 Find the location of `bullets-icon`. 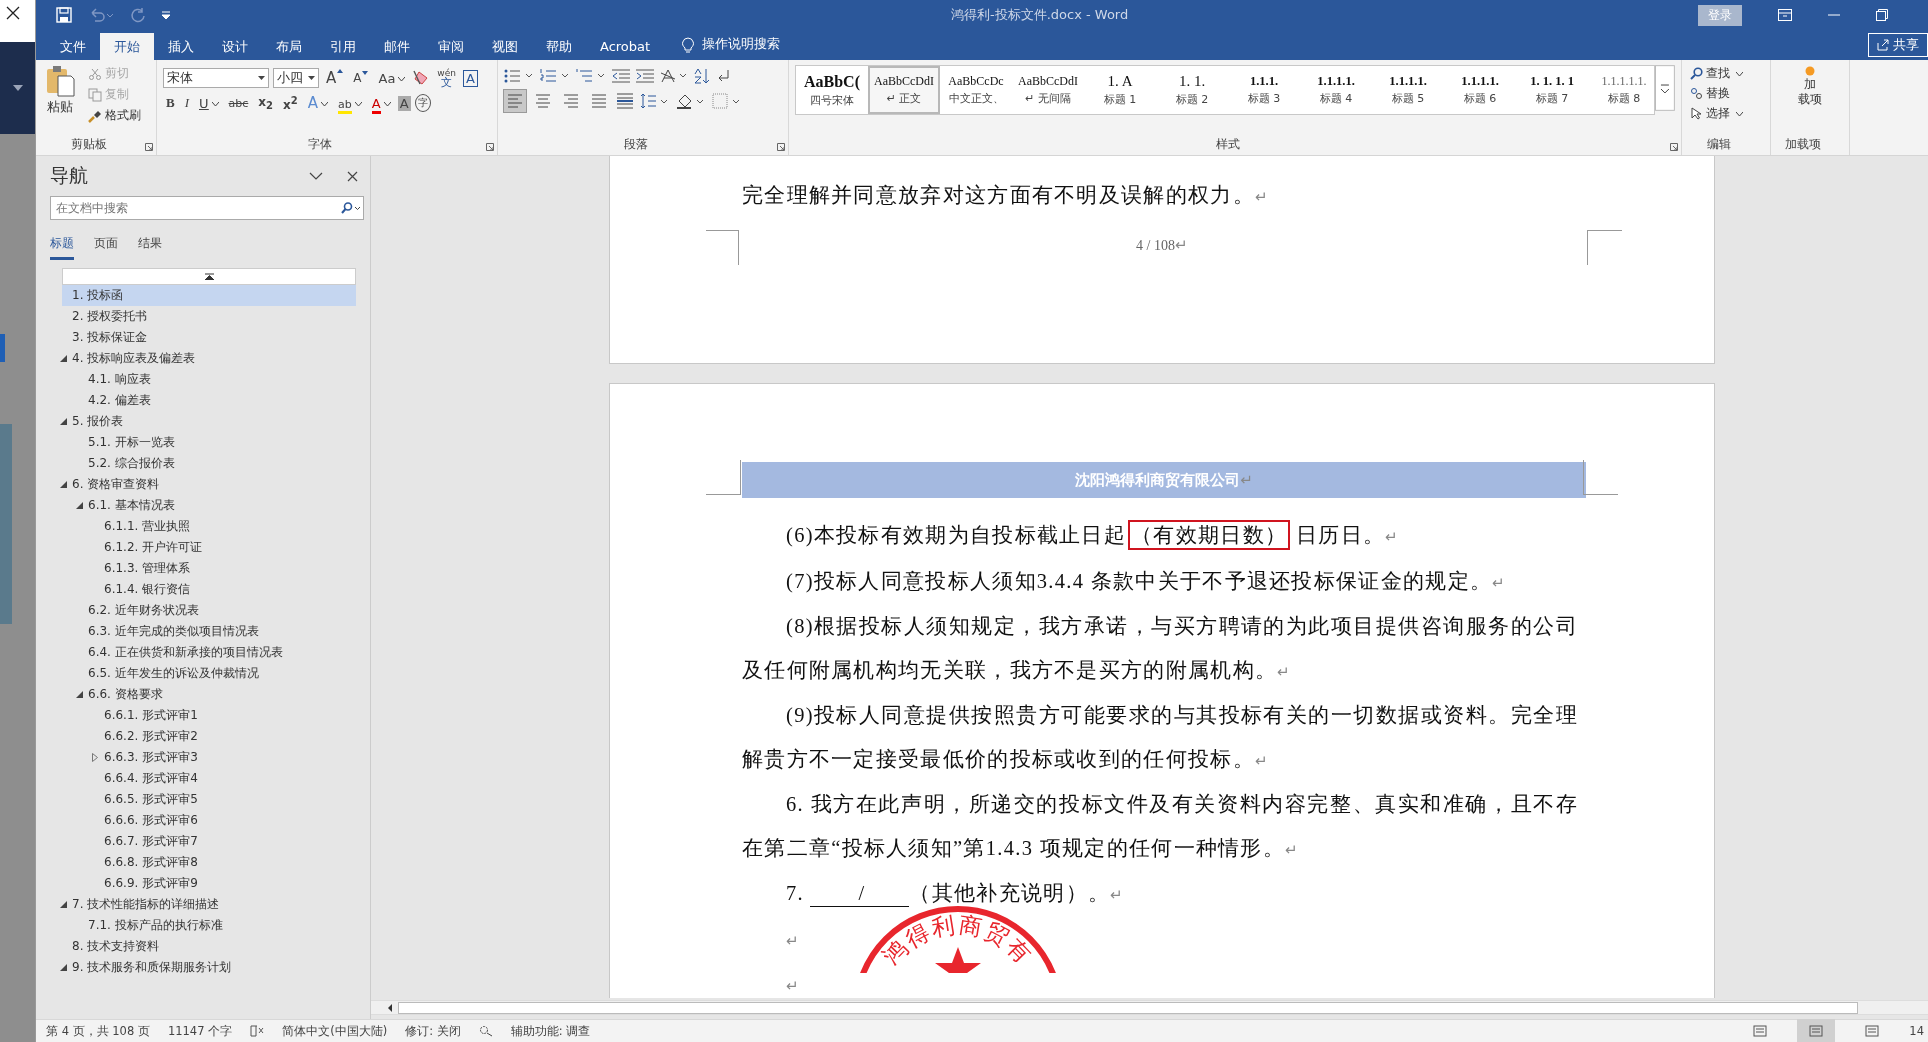

bullets-icon is located at coordinates (519, 76).